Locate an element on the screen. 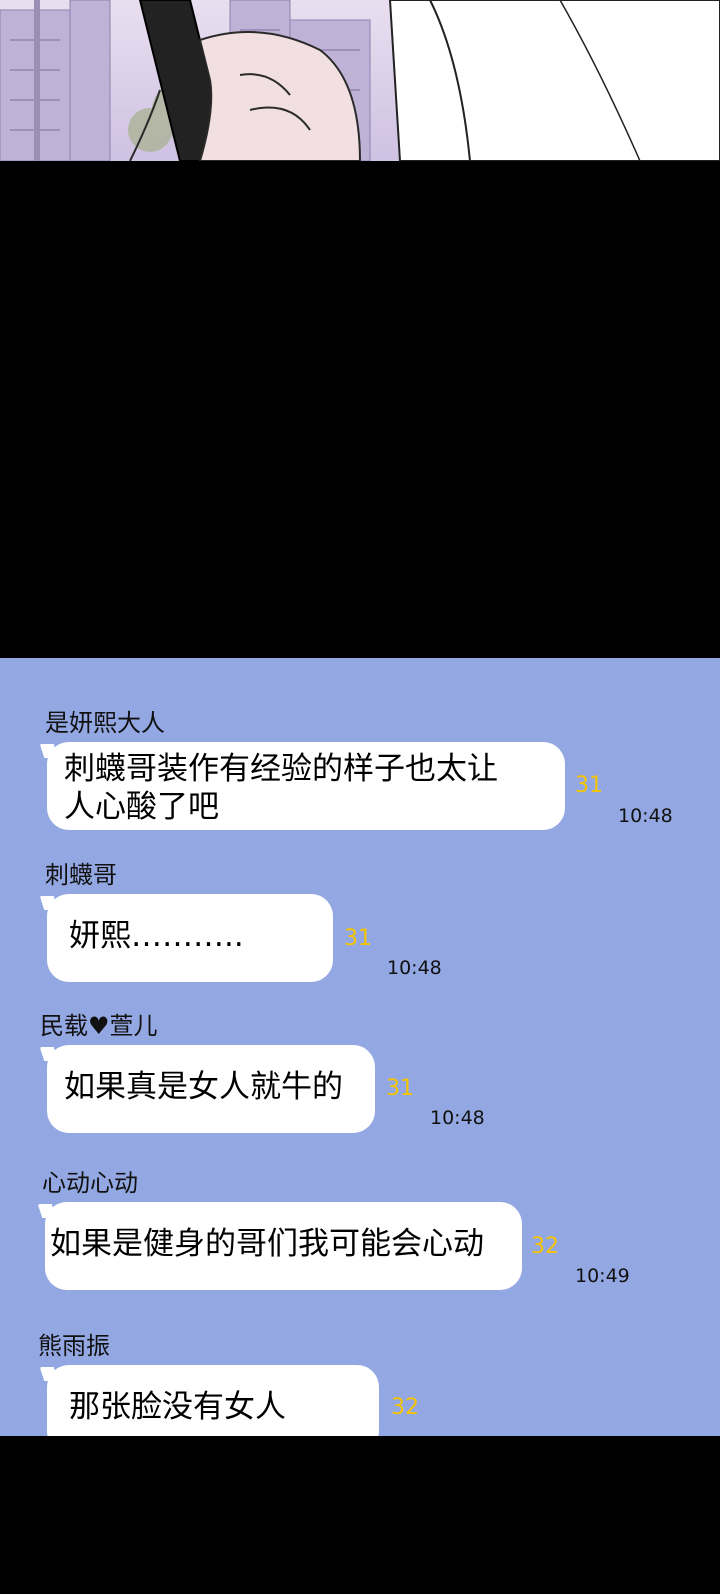  hands-holding-phone-illustration is located at coordinates (360, 80).